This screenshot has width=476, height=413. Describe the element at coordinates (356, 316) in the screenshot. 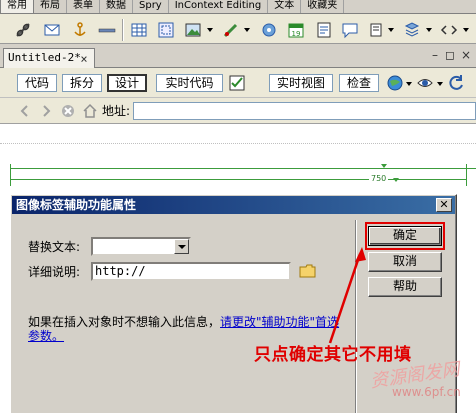

I see `dialog-divider` at that location.